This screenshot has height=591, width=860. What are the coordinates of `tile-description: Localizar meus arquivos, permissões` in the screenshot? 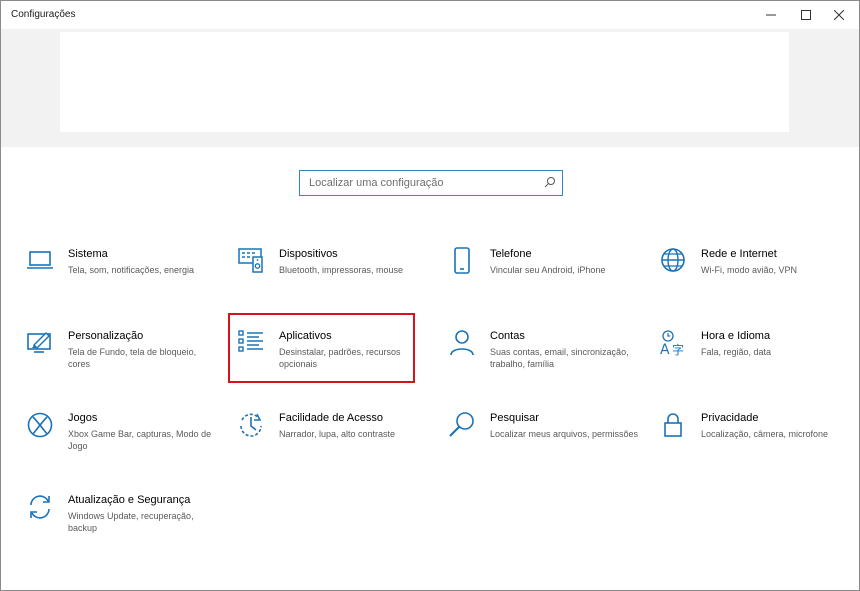 It's located at (564, 434).